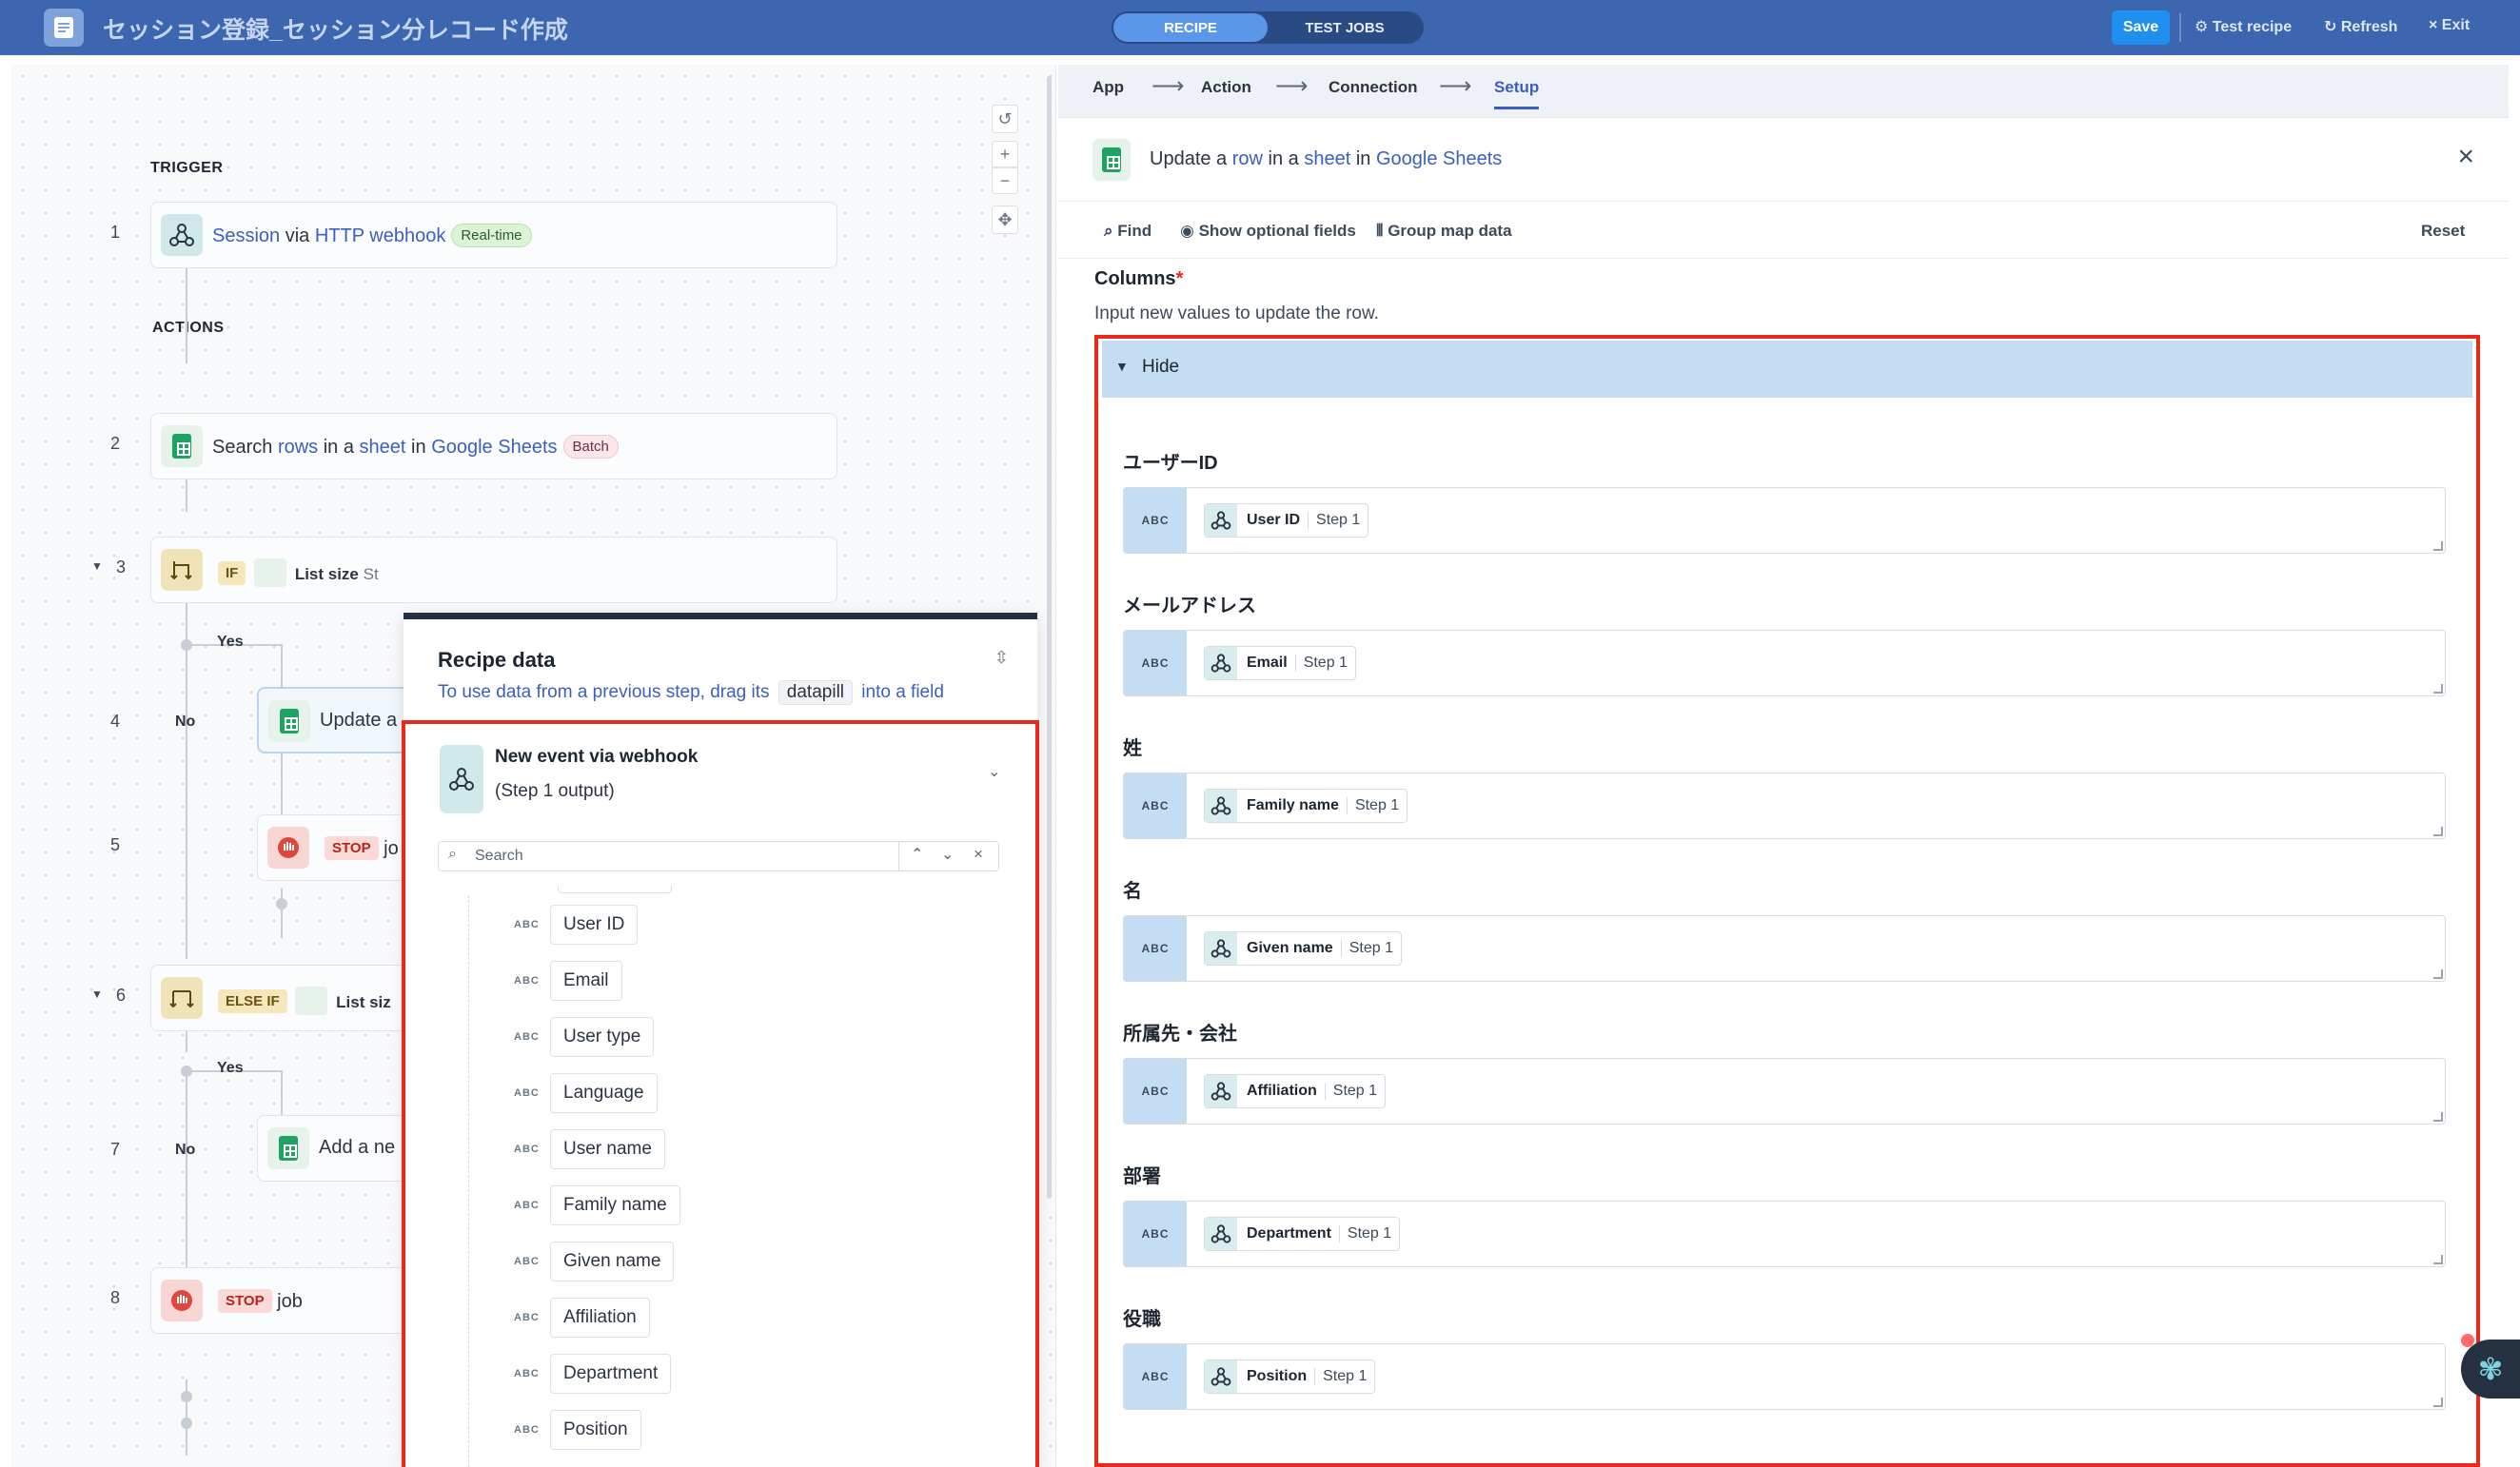  I want to click on group-map-data-button: ⦀ Group map data, so click(1444, 231).